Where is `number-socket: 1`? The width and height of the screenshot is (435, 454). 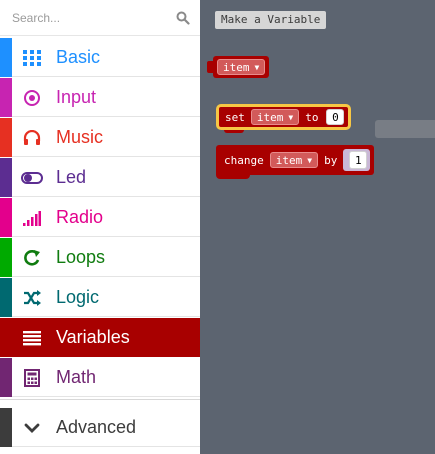 number-socket: 1 is located at coordinates (357, 160).